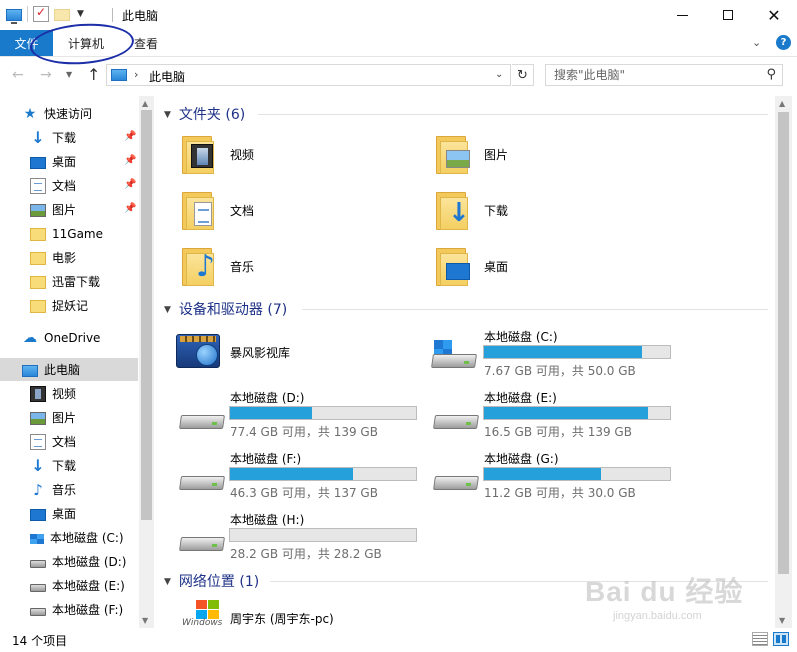 Image resolution: width=797 pixels, height=652 pixels. I want to click on nav-quick-access: ★ 快速访问, so click(70, 113).